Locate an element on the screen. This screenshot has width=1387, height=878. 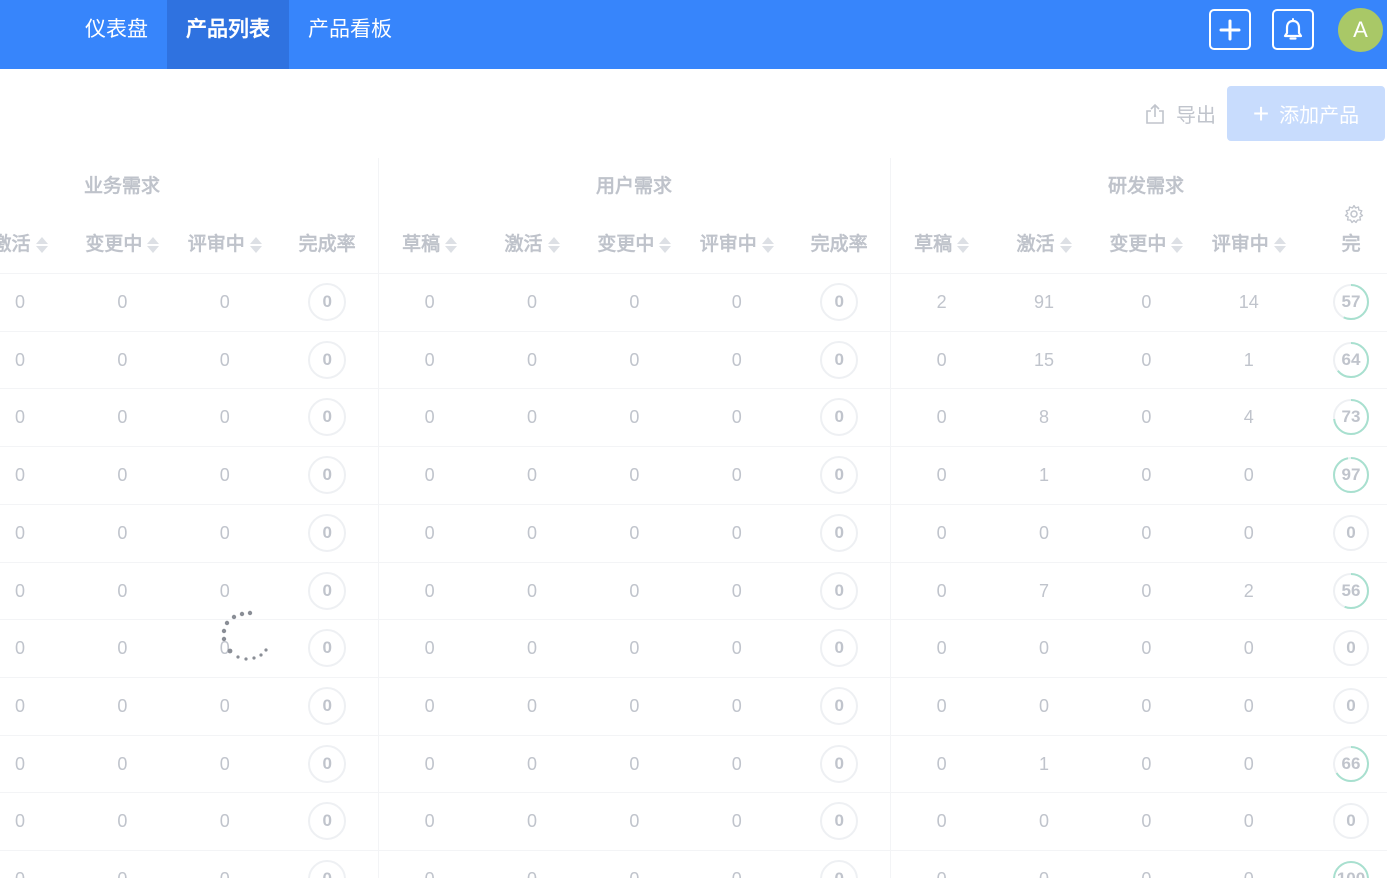
nav-item-1: 产品列表 is located at coordinates (228, 34).